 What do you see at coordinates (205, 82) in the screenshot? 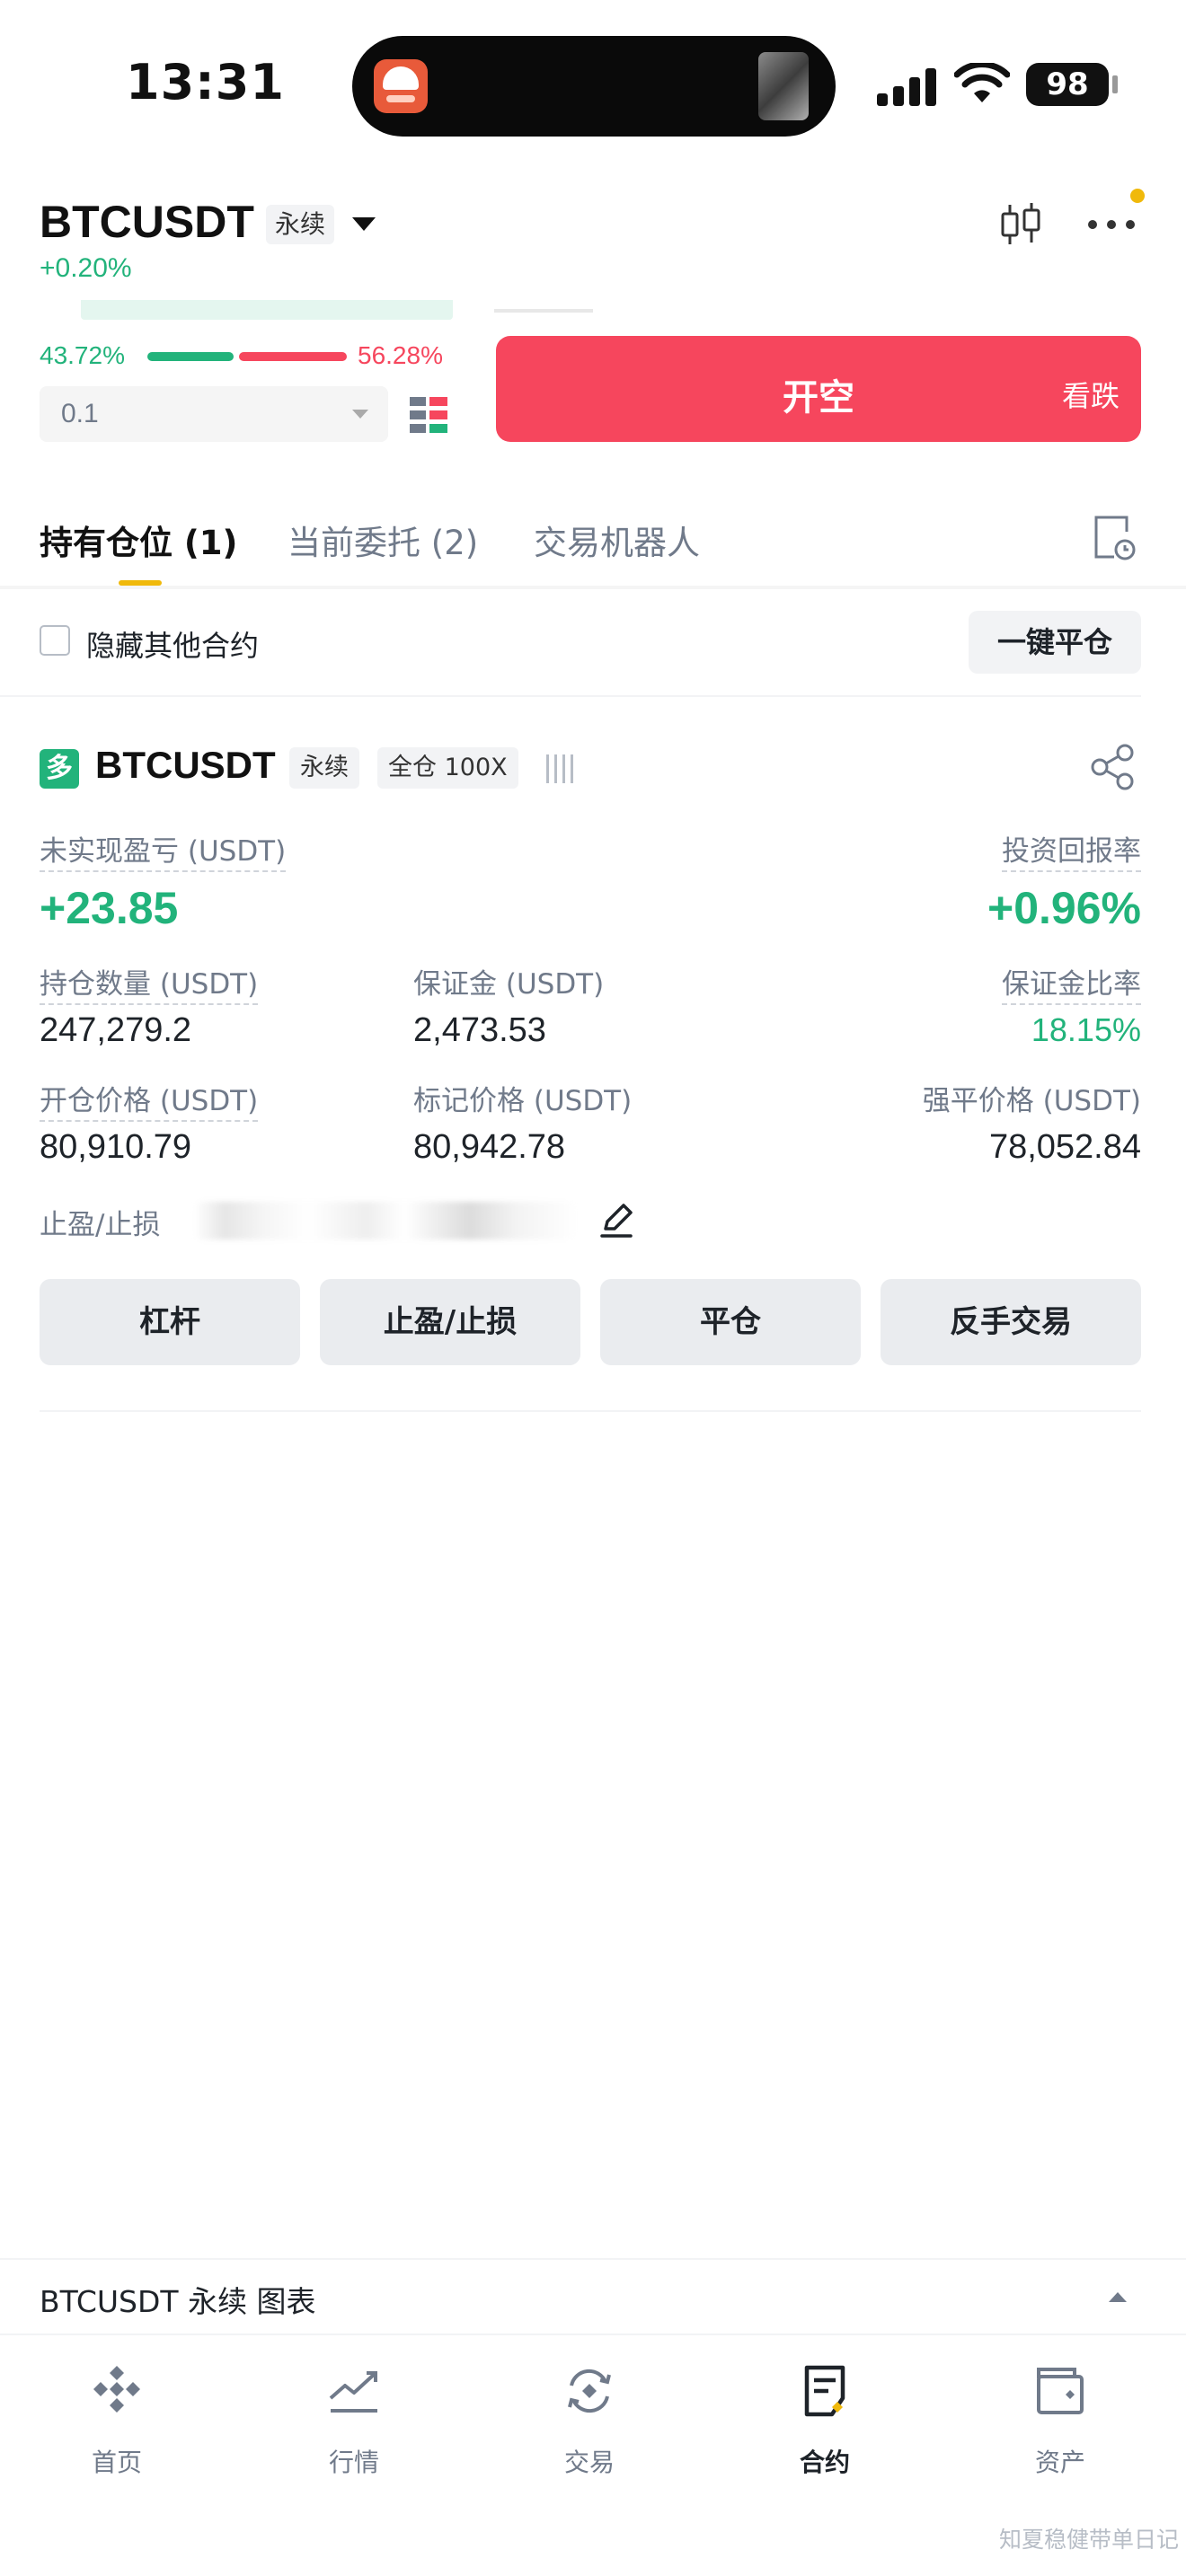
I see `status-time: 13:31` at bounding box center [205, 82].